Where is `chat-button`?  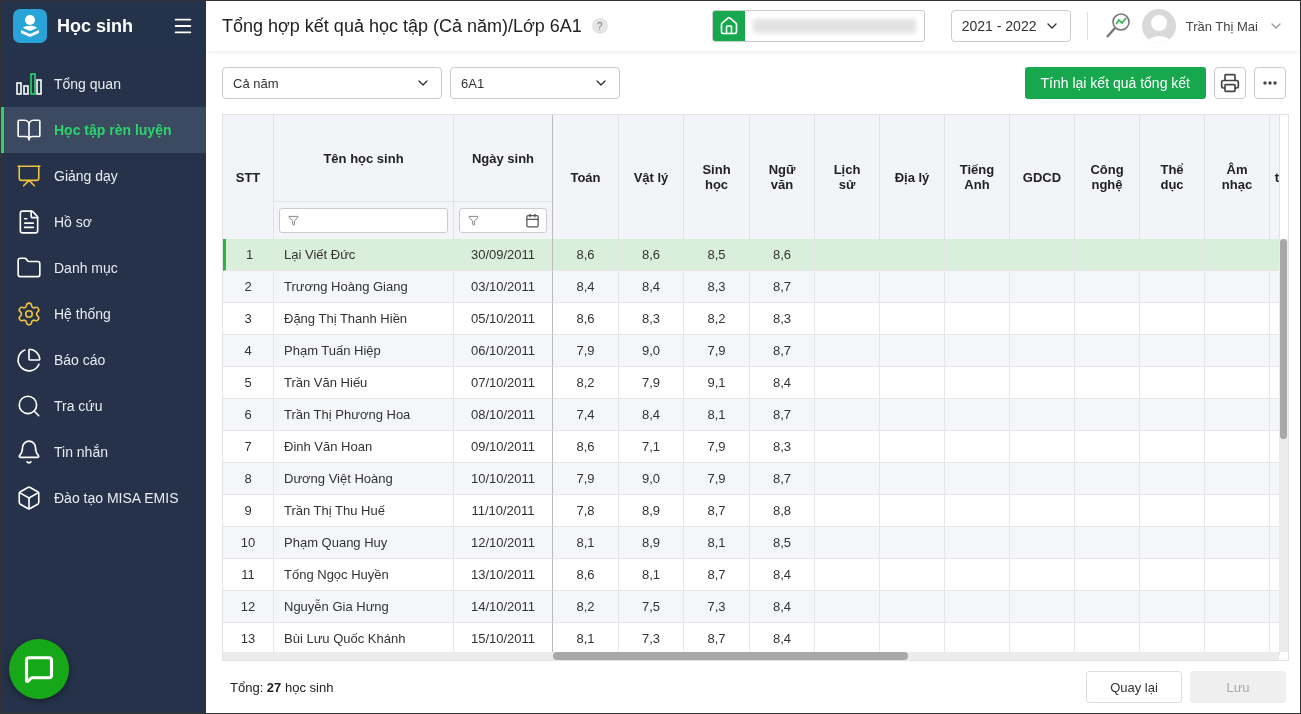
chat-button is located at coordinates (39, 669).